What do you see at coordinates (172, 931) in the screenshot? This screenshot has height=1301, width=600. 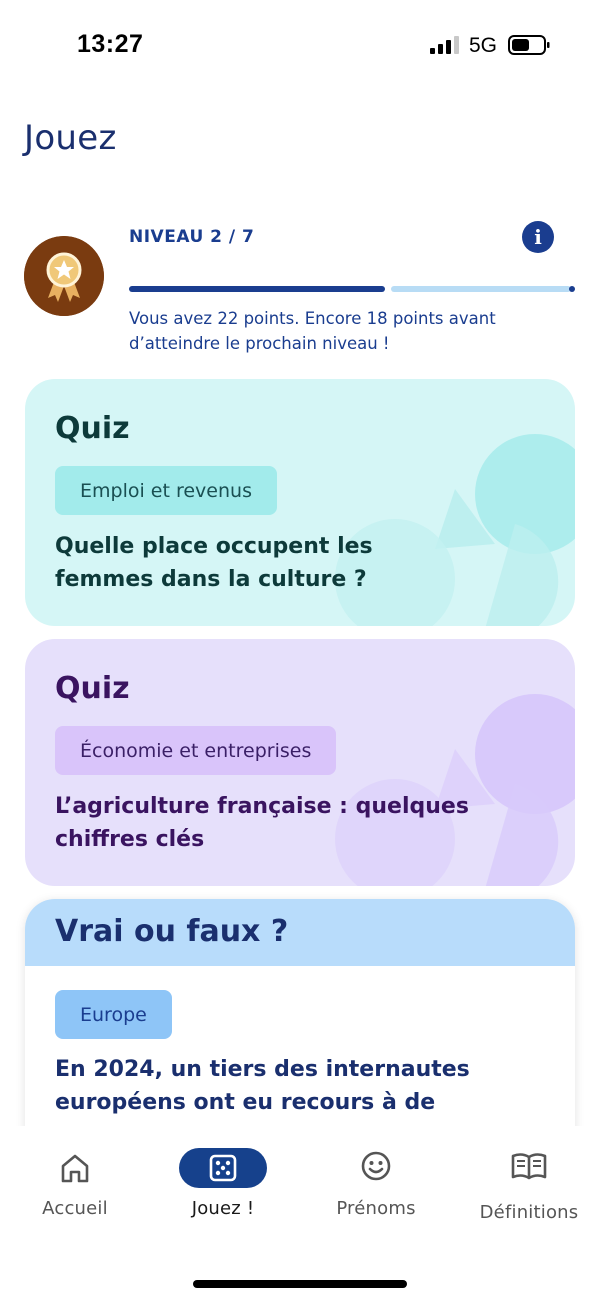 I see `card-type: Vrai ou faux ?` at bounding box center [172, 931].